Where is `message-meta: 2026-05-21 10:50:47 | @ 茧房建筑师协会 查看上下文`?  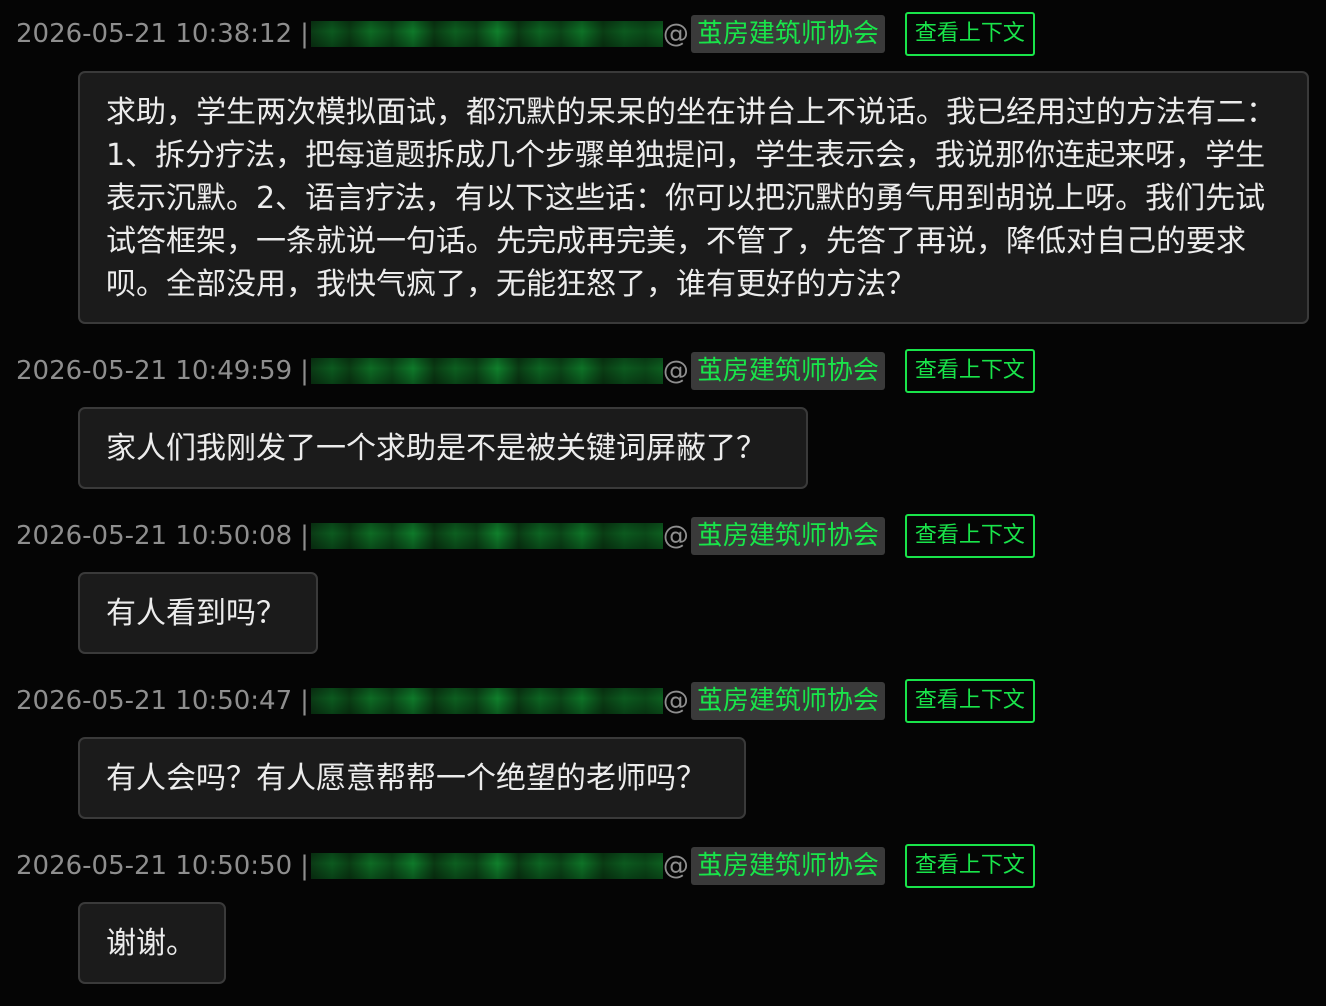
message-meta: 2026-05-21 10:50:47 | @ 茧房建筑师协会 查看上下文 is located at coordinates (525, 701).